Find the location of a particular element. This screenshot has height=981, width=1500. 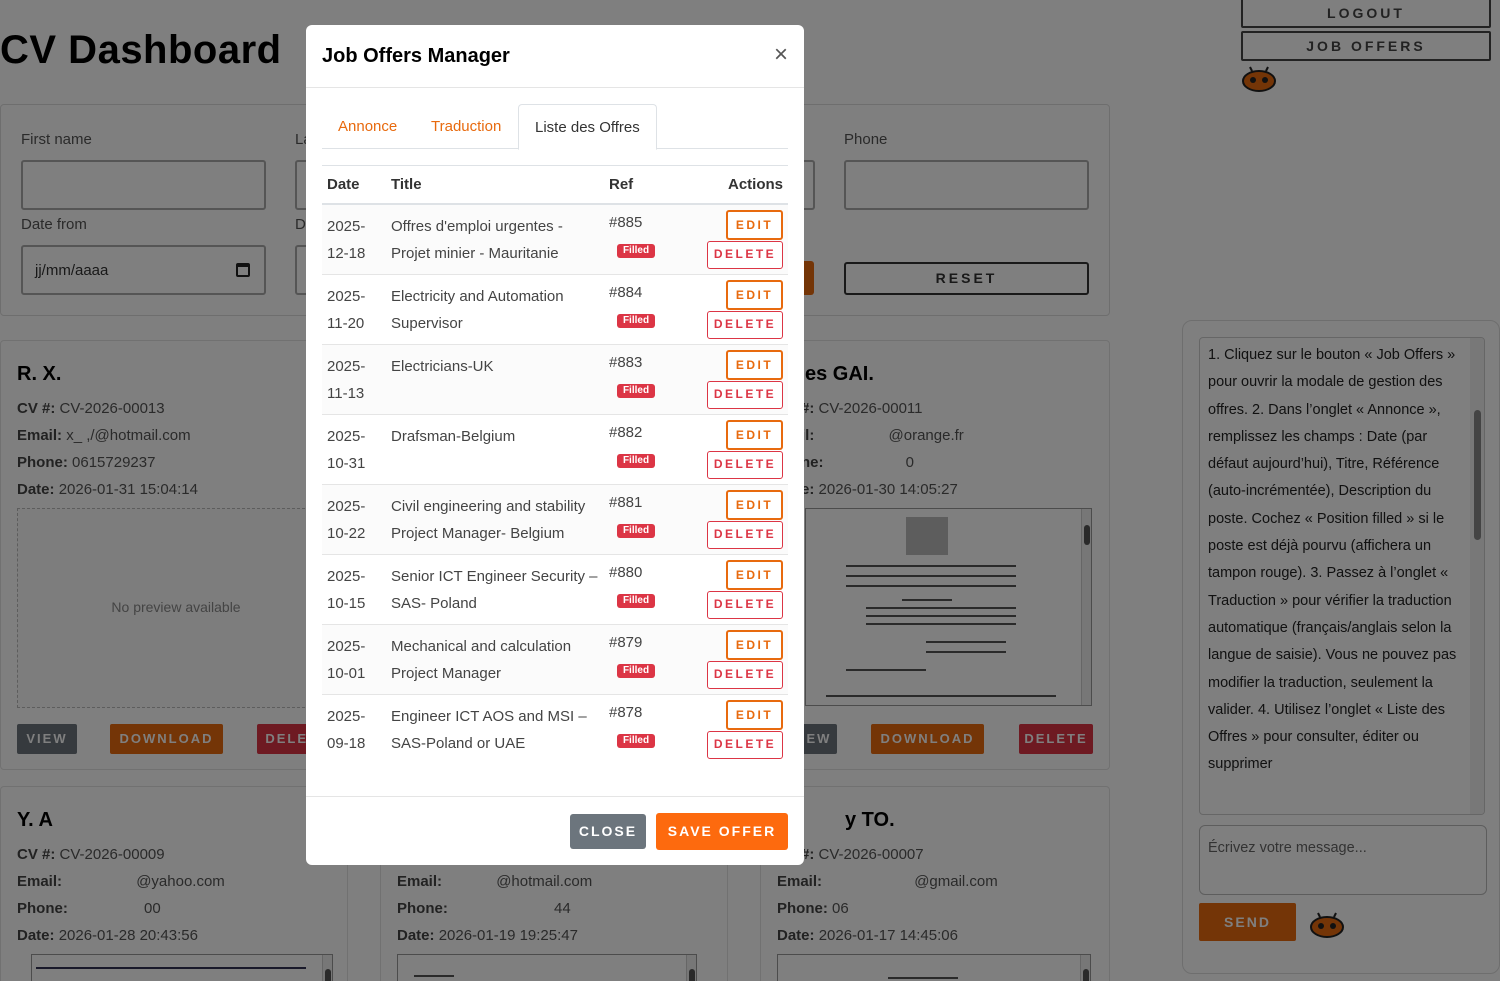

offer-title: Drafsman-Belgium is located at coordinates (453, 436).